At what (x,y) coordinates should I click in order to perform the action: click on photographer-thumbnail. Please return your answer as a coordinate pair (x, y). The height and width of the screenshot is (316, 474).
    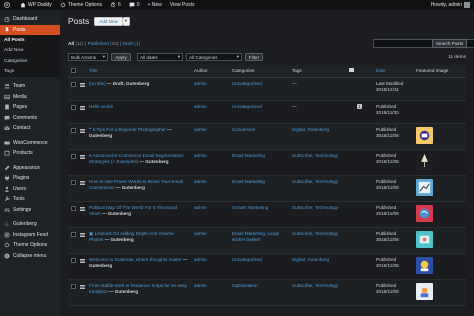
    Looking at the image, I should click on (424, 135).